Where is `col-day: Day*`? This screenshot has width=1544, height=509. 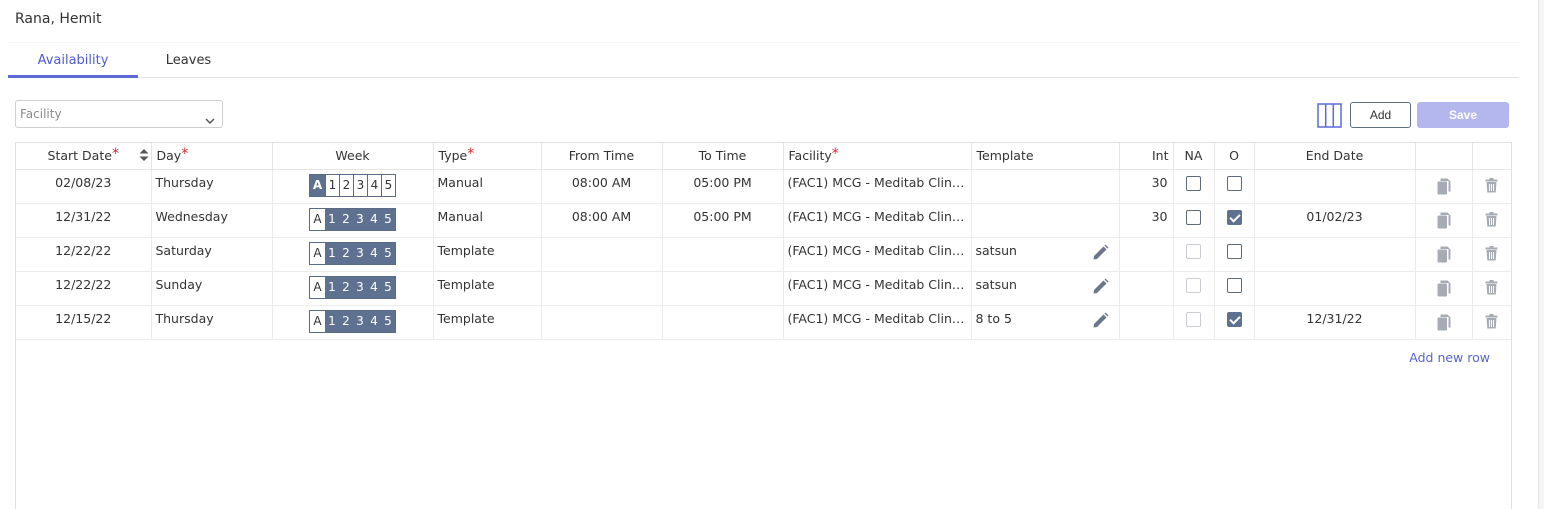
col-day: Day* is located at coordinates (212, 156).